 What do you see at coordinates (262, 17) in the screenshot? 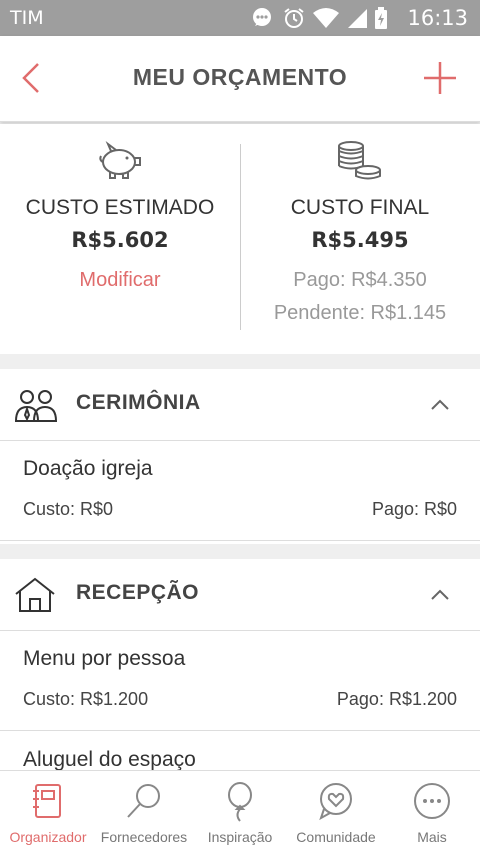
I see `chat-notification-icon` at bounding box center [262, 17].